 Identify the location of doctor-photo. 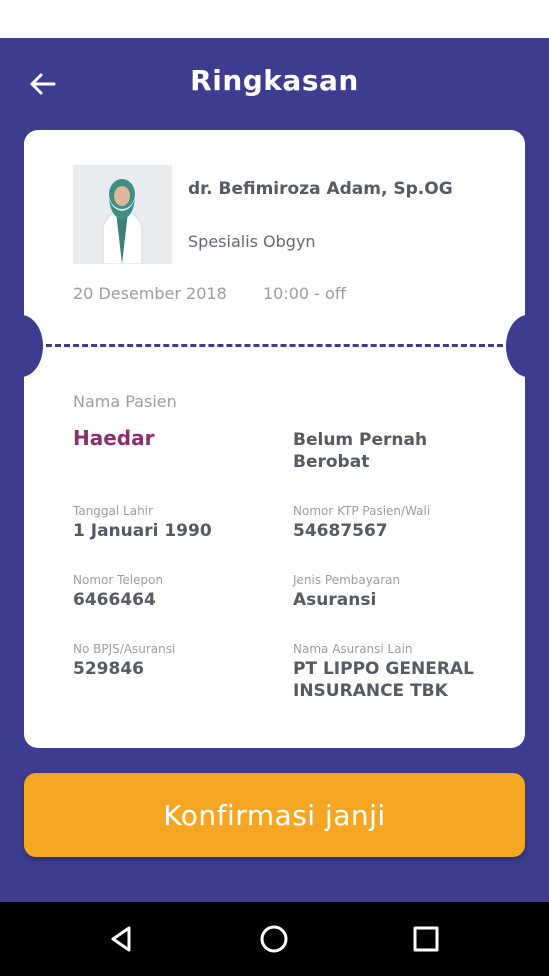
(122, 214).